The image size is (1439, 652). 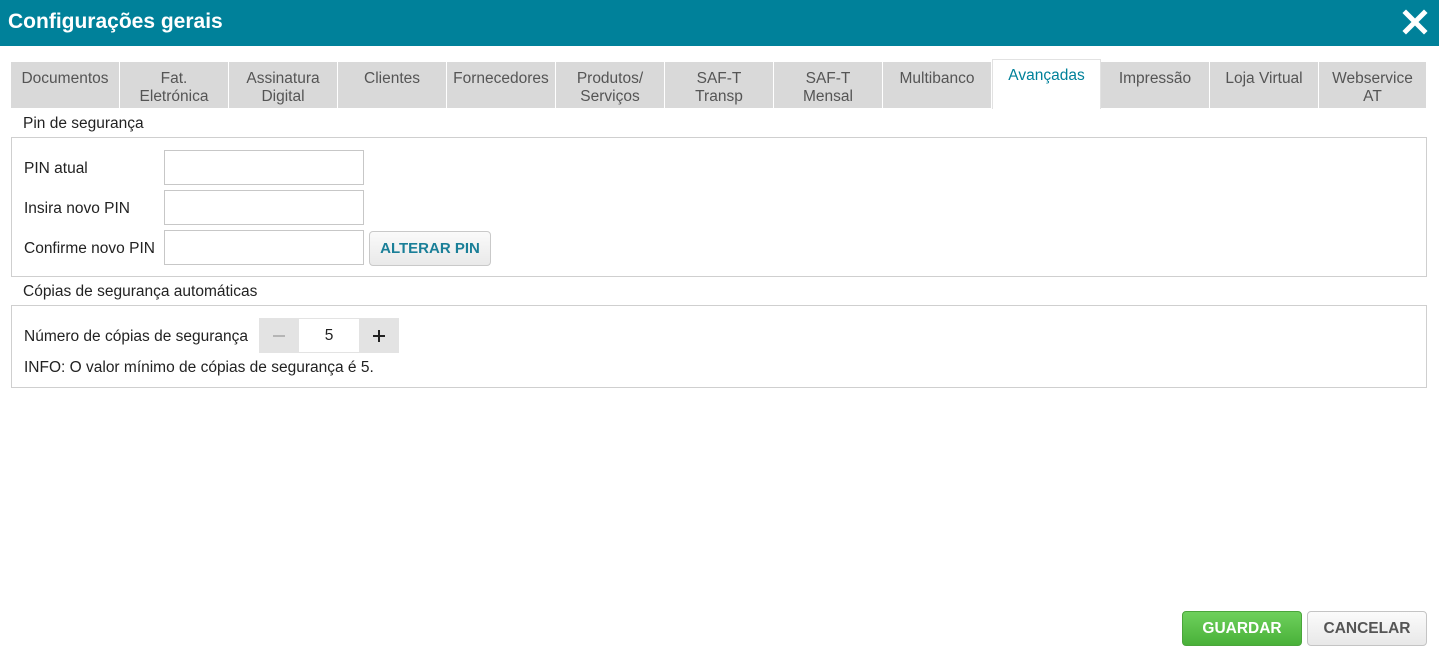 What do you see at coordinates (83, 123) in the screenshot?
I see `pin-section-title: Pin de segurança` at bounding box center [83, 123].